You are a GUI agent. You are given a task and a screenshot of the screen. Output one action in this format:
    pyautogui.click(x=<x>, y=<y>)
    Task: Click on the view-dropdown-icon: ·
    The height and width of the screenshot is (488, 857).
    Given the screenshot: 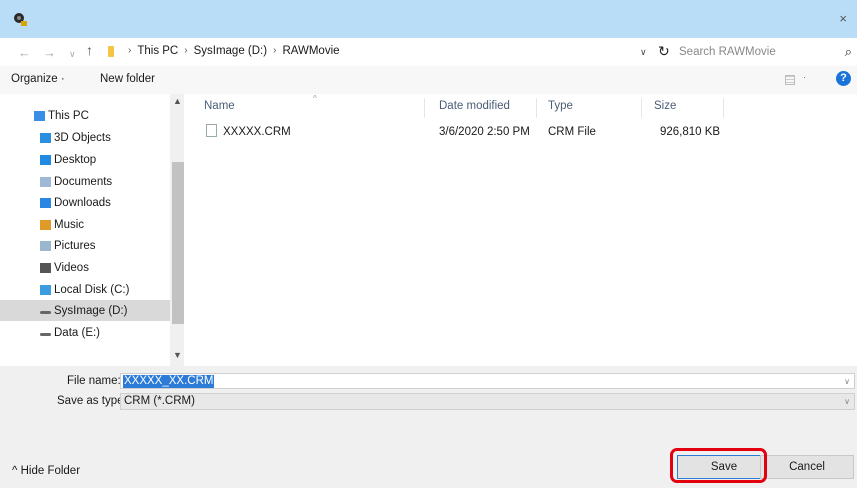 What is the action you would take?
    pyautogui.click(x=804, y=77)
    